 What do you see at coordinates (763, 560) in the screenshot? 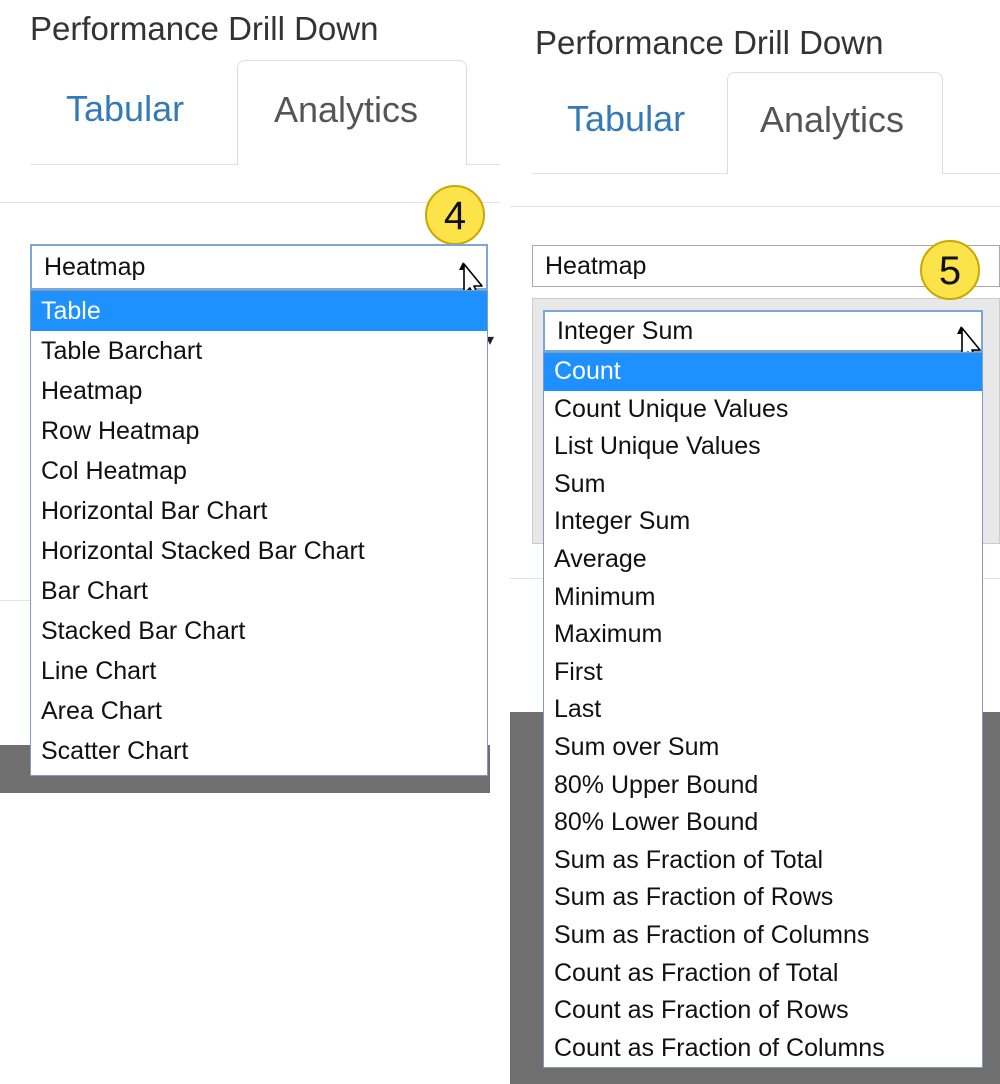
I see `option-average: Average` at bounding box center [763, 560].